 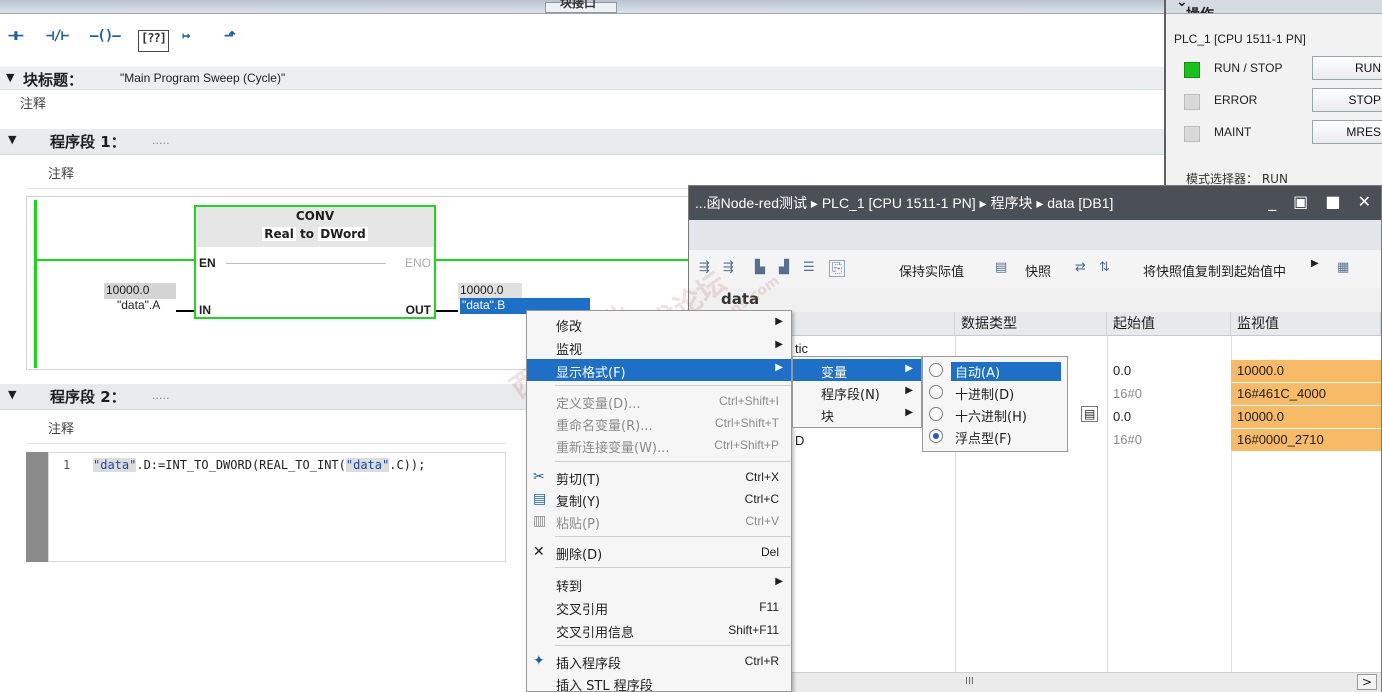 I want to click on snapshot-icon: ▤, so click(x=1001, y=267).